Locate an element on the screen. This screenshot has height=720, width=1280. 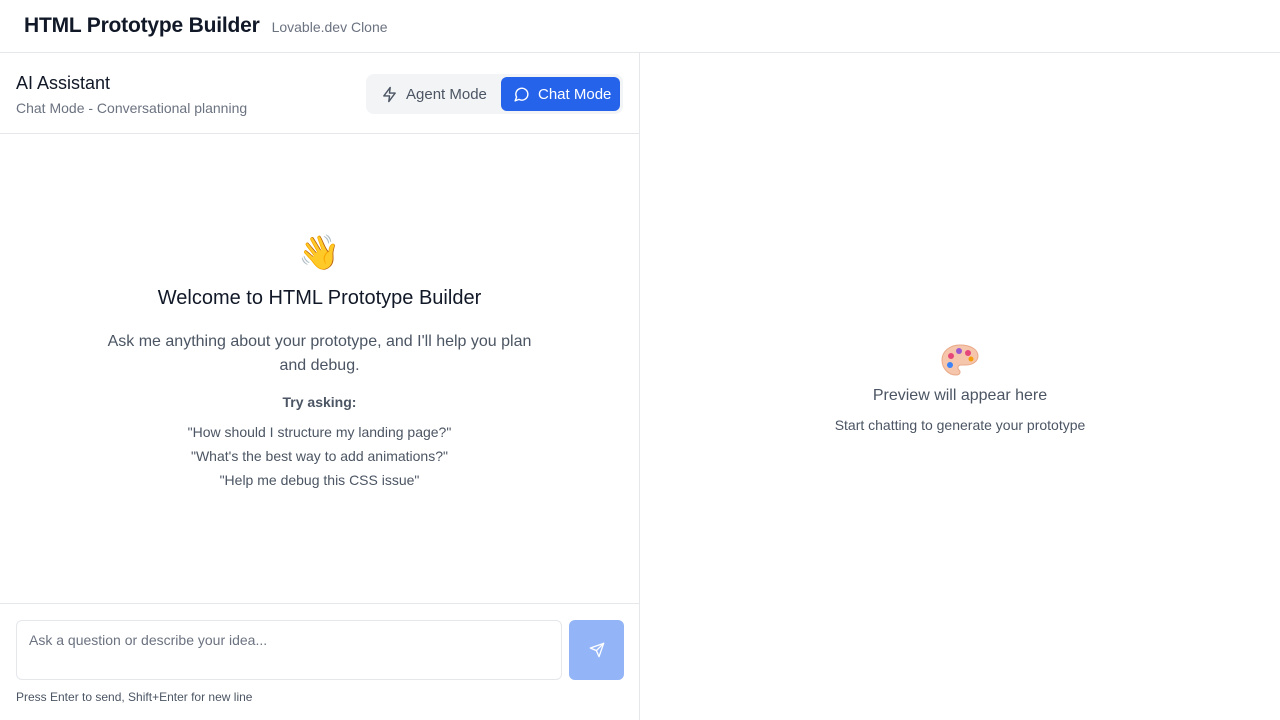
suggestion-item: "Help me debug this CSS issue" is located at coordinates (319, 480).